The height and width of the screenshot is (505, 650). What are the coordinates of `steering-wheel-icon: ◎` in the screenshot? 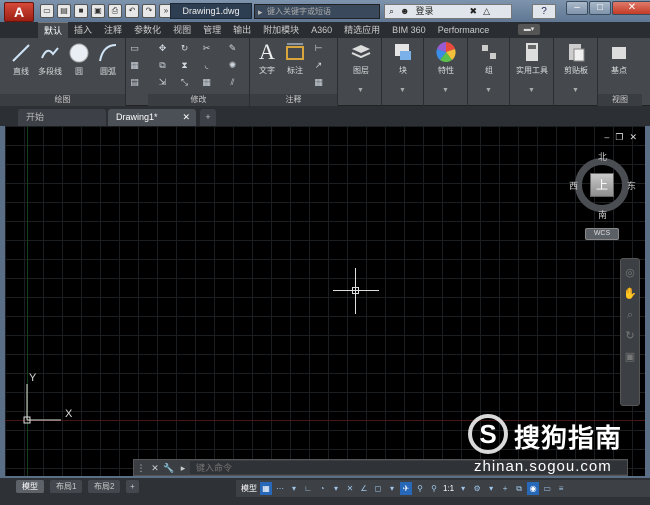 It's located at (630, 273).